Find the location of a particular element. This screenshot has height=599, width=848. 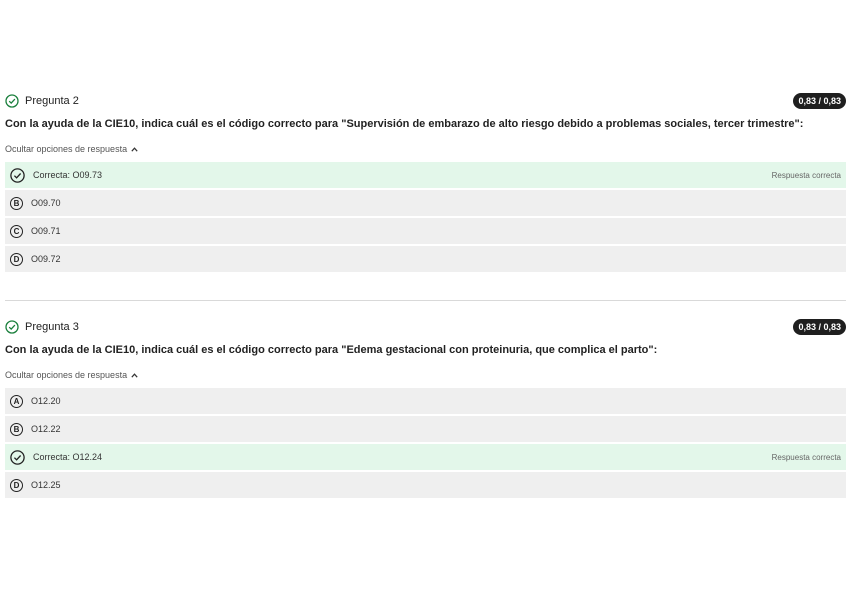

option-content: A O12.20 is located at coordinates (35, 401).